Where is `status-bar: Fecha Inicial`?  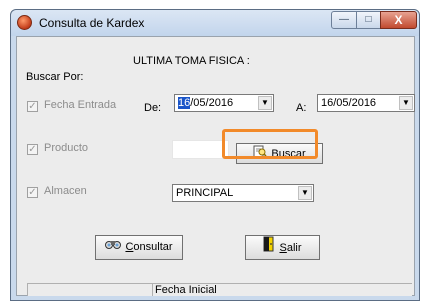
status-bar: Fecha Inicial is located at coordinates (219, 289).